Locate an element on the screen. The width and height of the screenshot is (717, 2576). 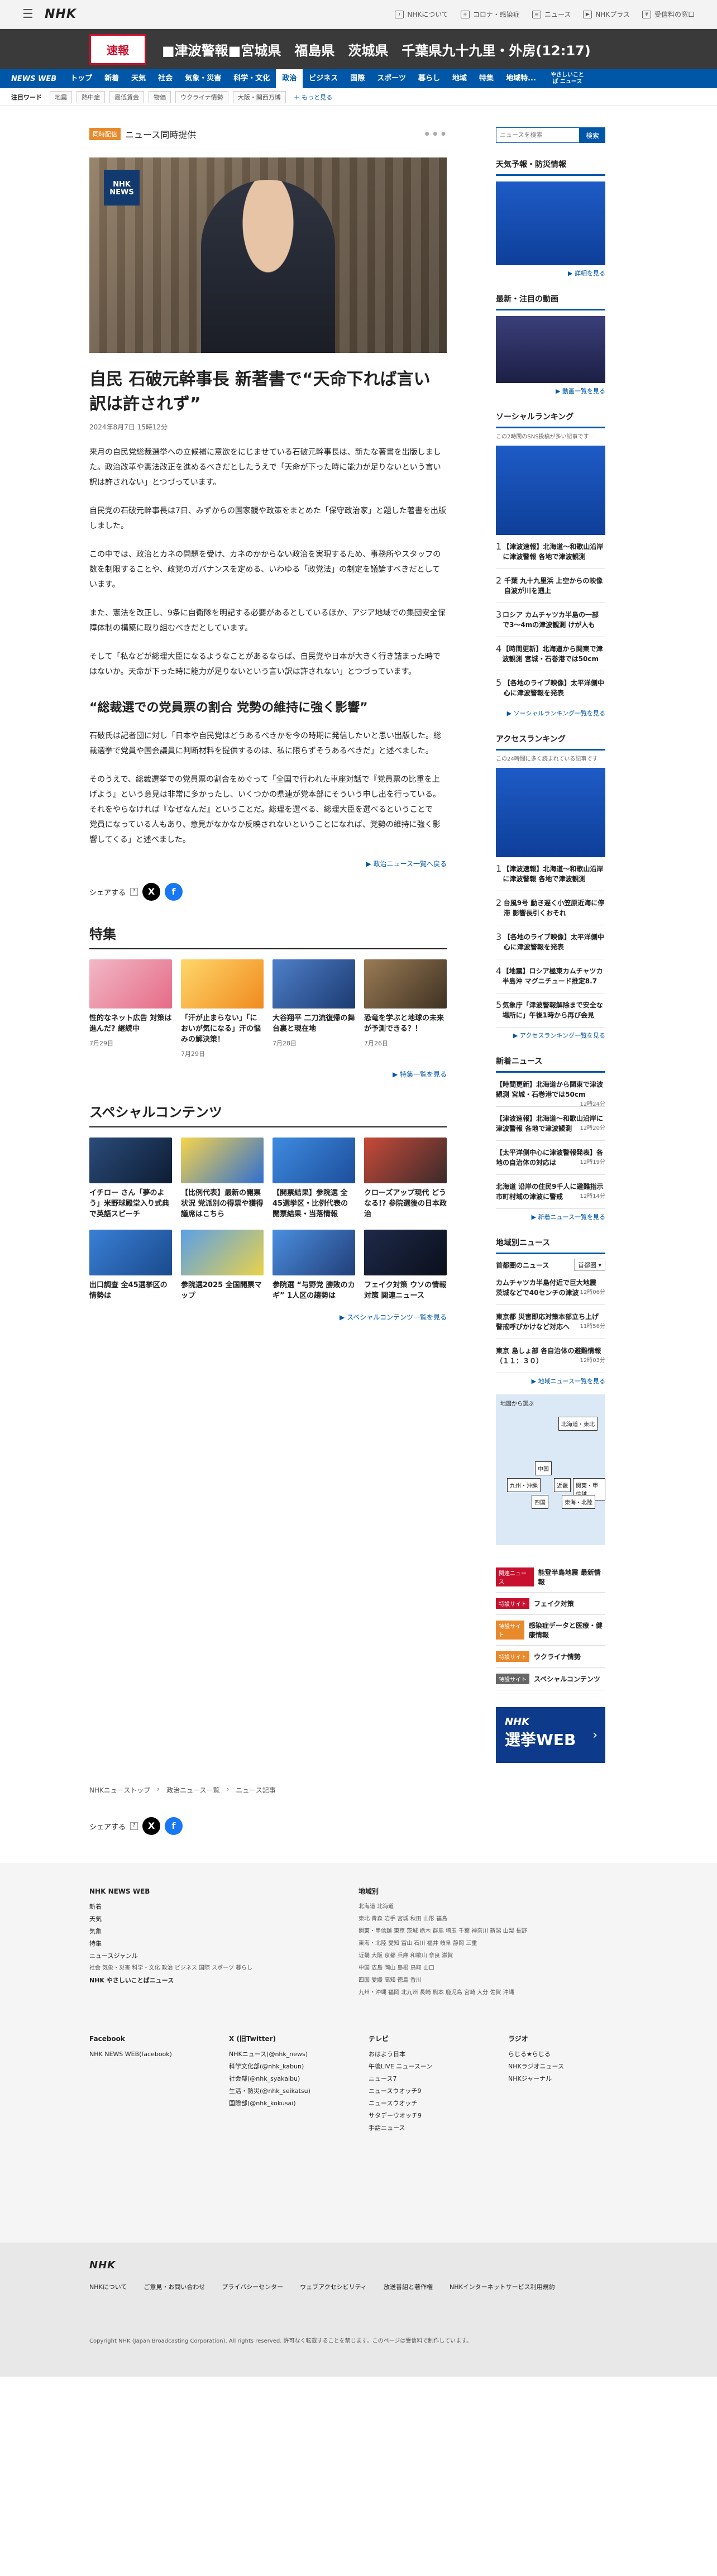
feature-card: 性的なネット広告 対策は進んだ? 継続中 7月29日 is located at coordinates (130, 1009).